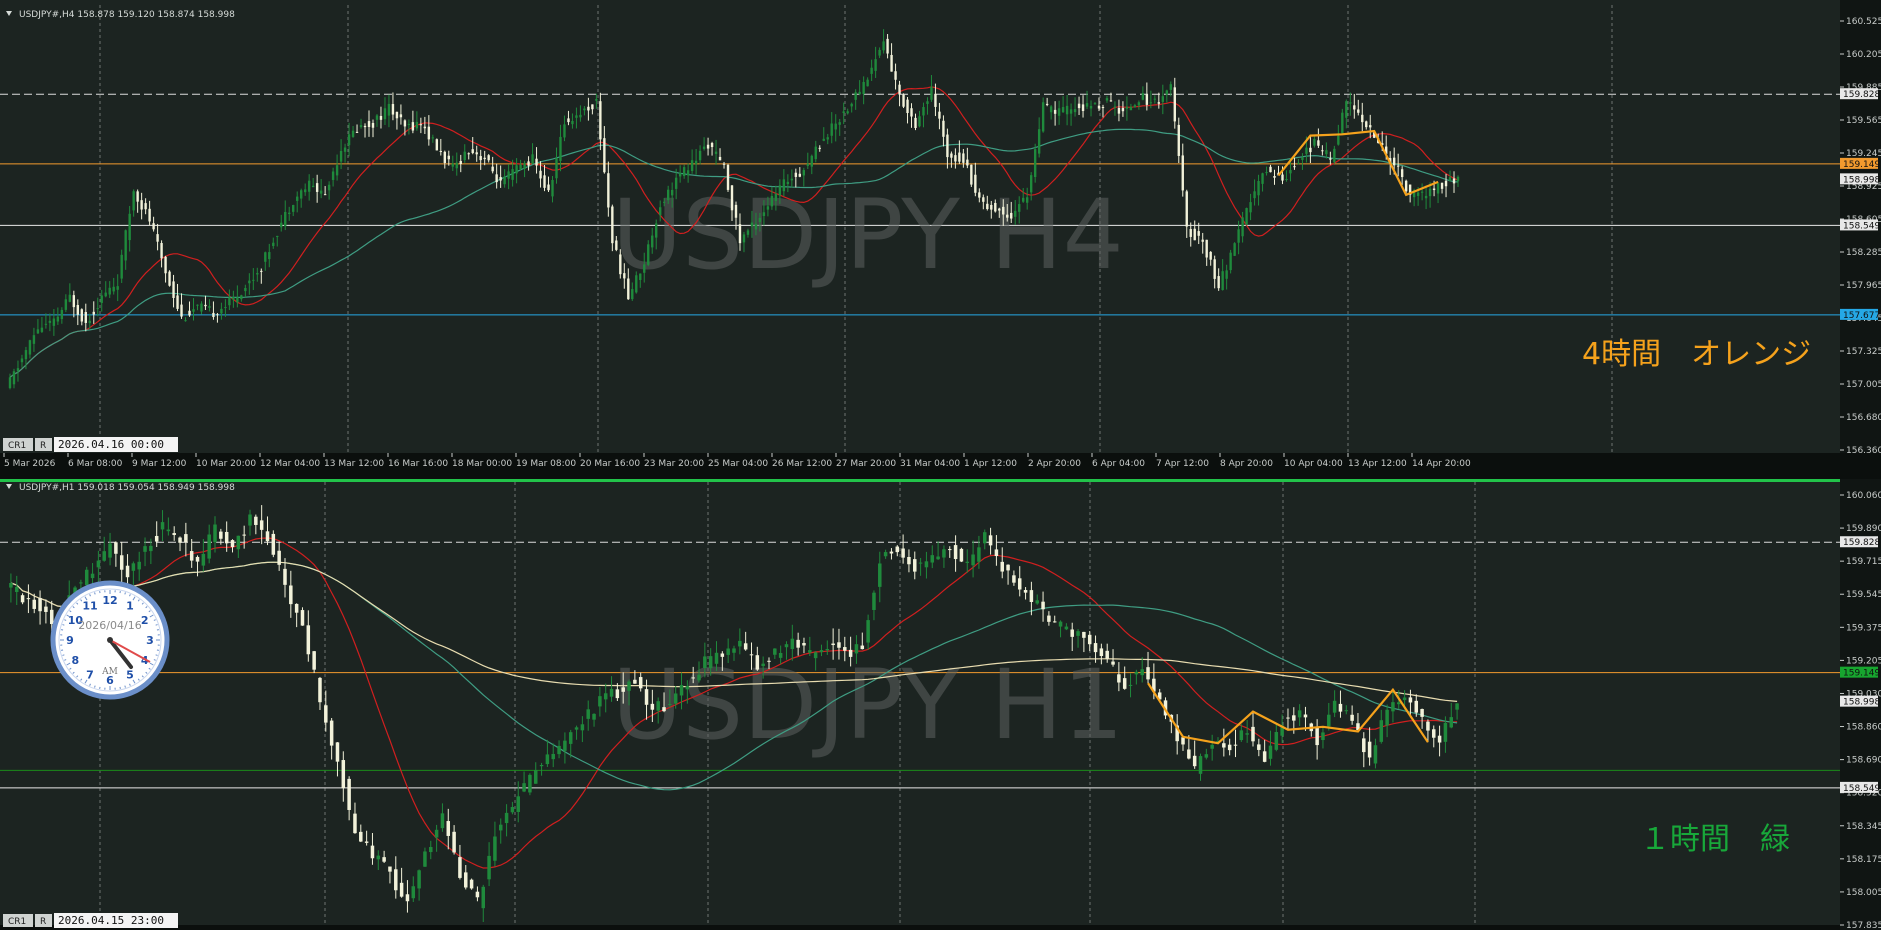  Describe the element at coordinates (1863, 121) in the screenshot. I see `price-tick-label: 159.565` at that location.